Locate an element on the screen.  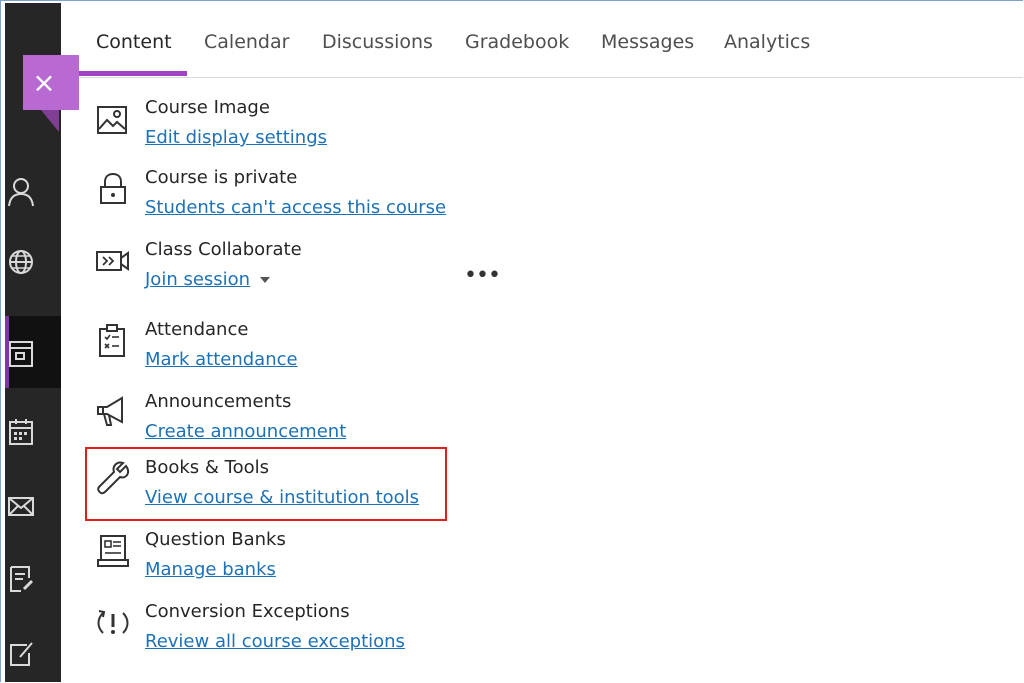
grades-icon is located at coordinates (22, 579).